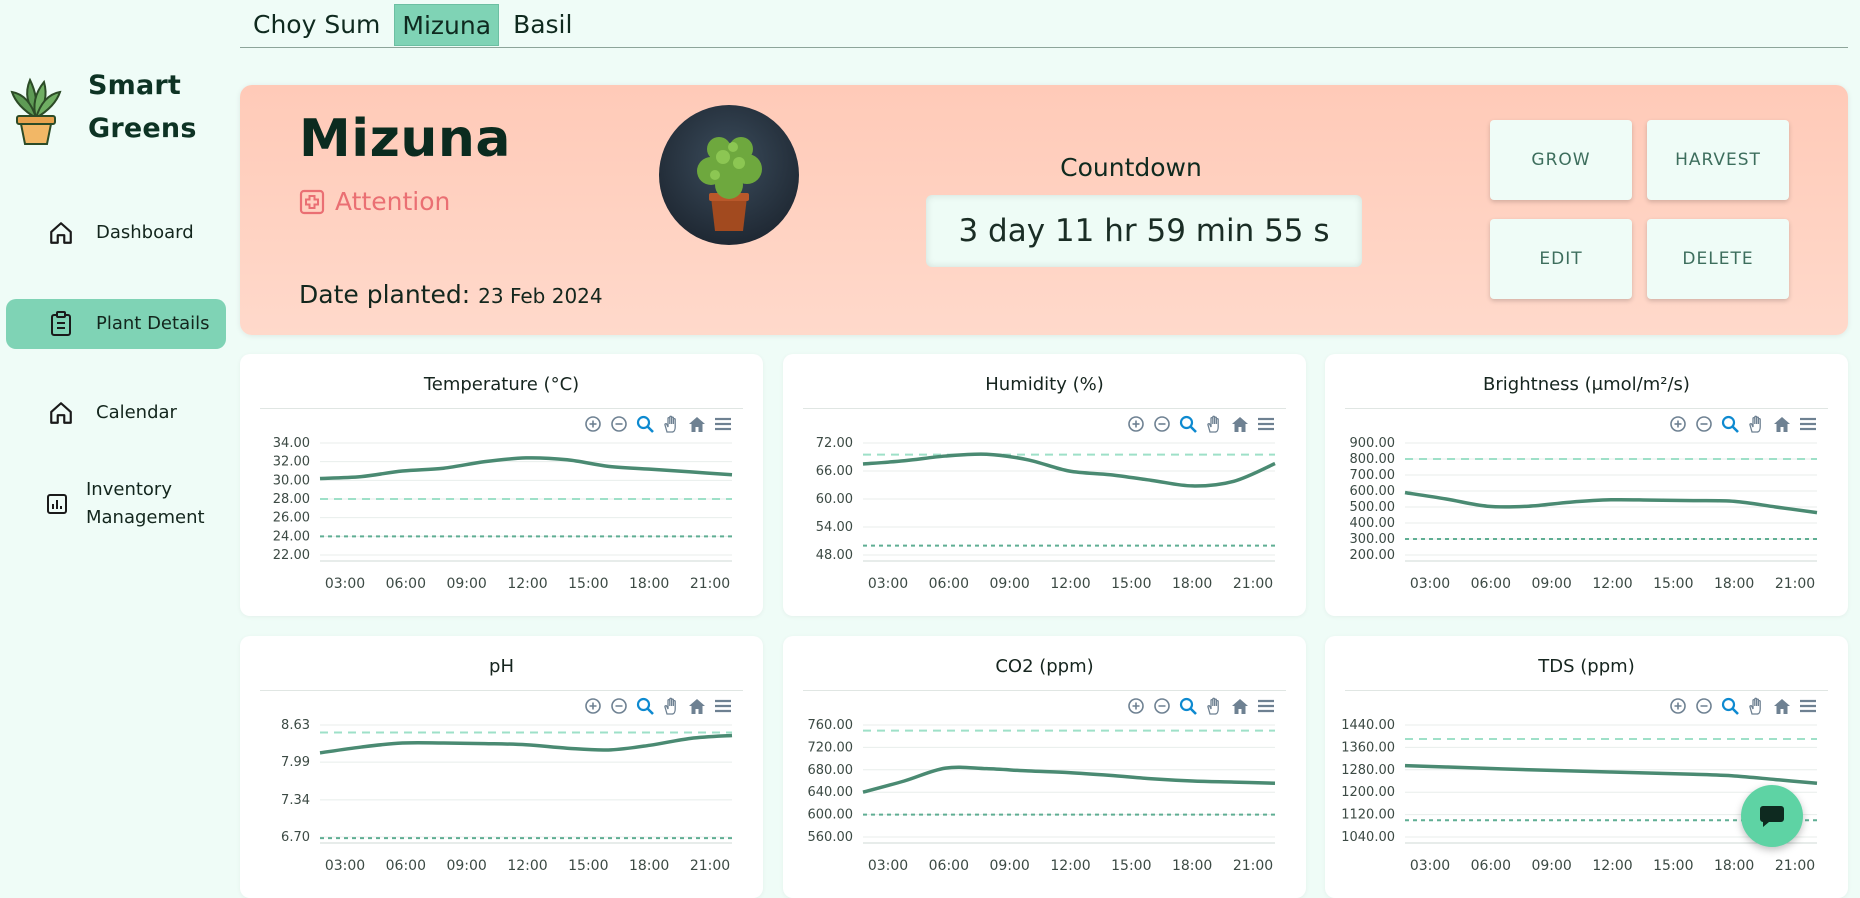 Image resolution: width=1860 pixels, height=898 pixels. I want to click on sidebar-item-label: Dashboard, so click(145, 232).